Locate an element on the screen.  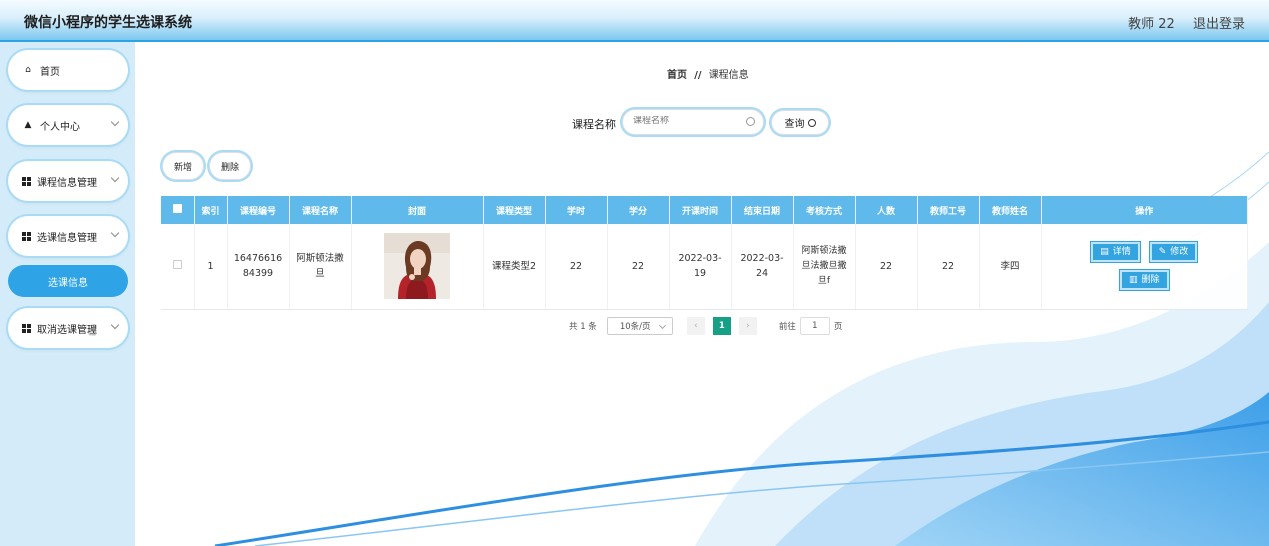
col-header: 课程名称 is located at coordinates (320, 210).